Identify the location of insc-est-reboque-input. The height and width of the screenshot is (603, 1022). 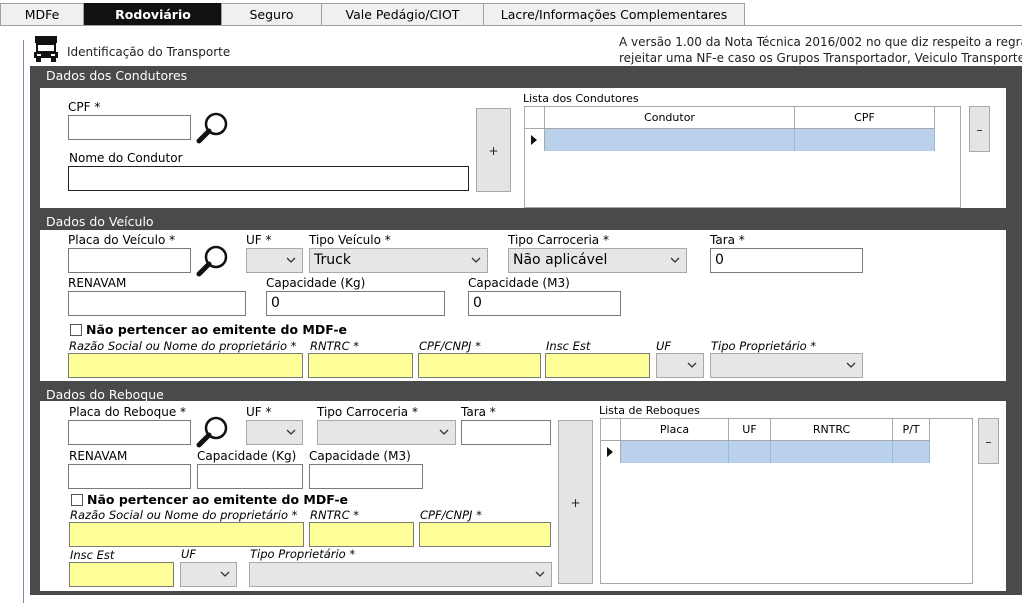
(121, 574).